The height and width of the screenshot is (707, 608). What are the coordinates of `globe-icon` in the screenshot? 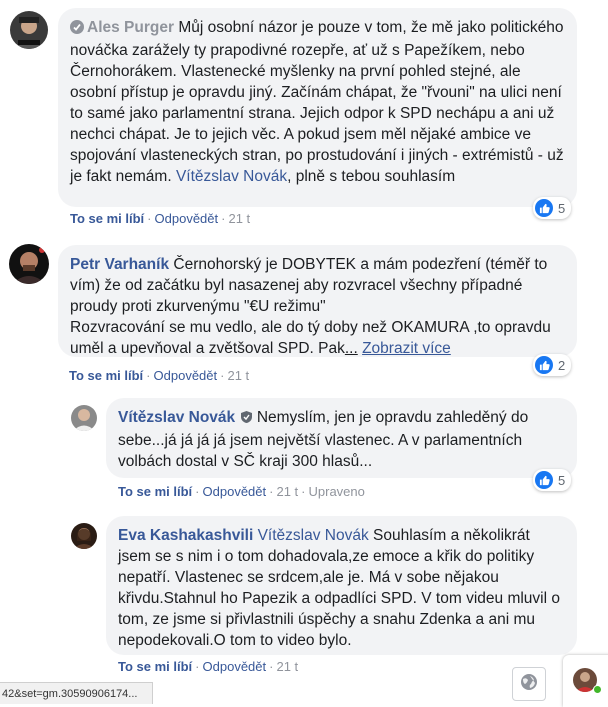 It's located at (529, 684).